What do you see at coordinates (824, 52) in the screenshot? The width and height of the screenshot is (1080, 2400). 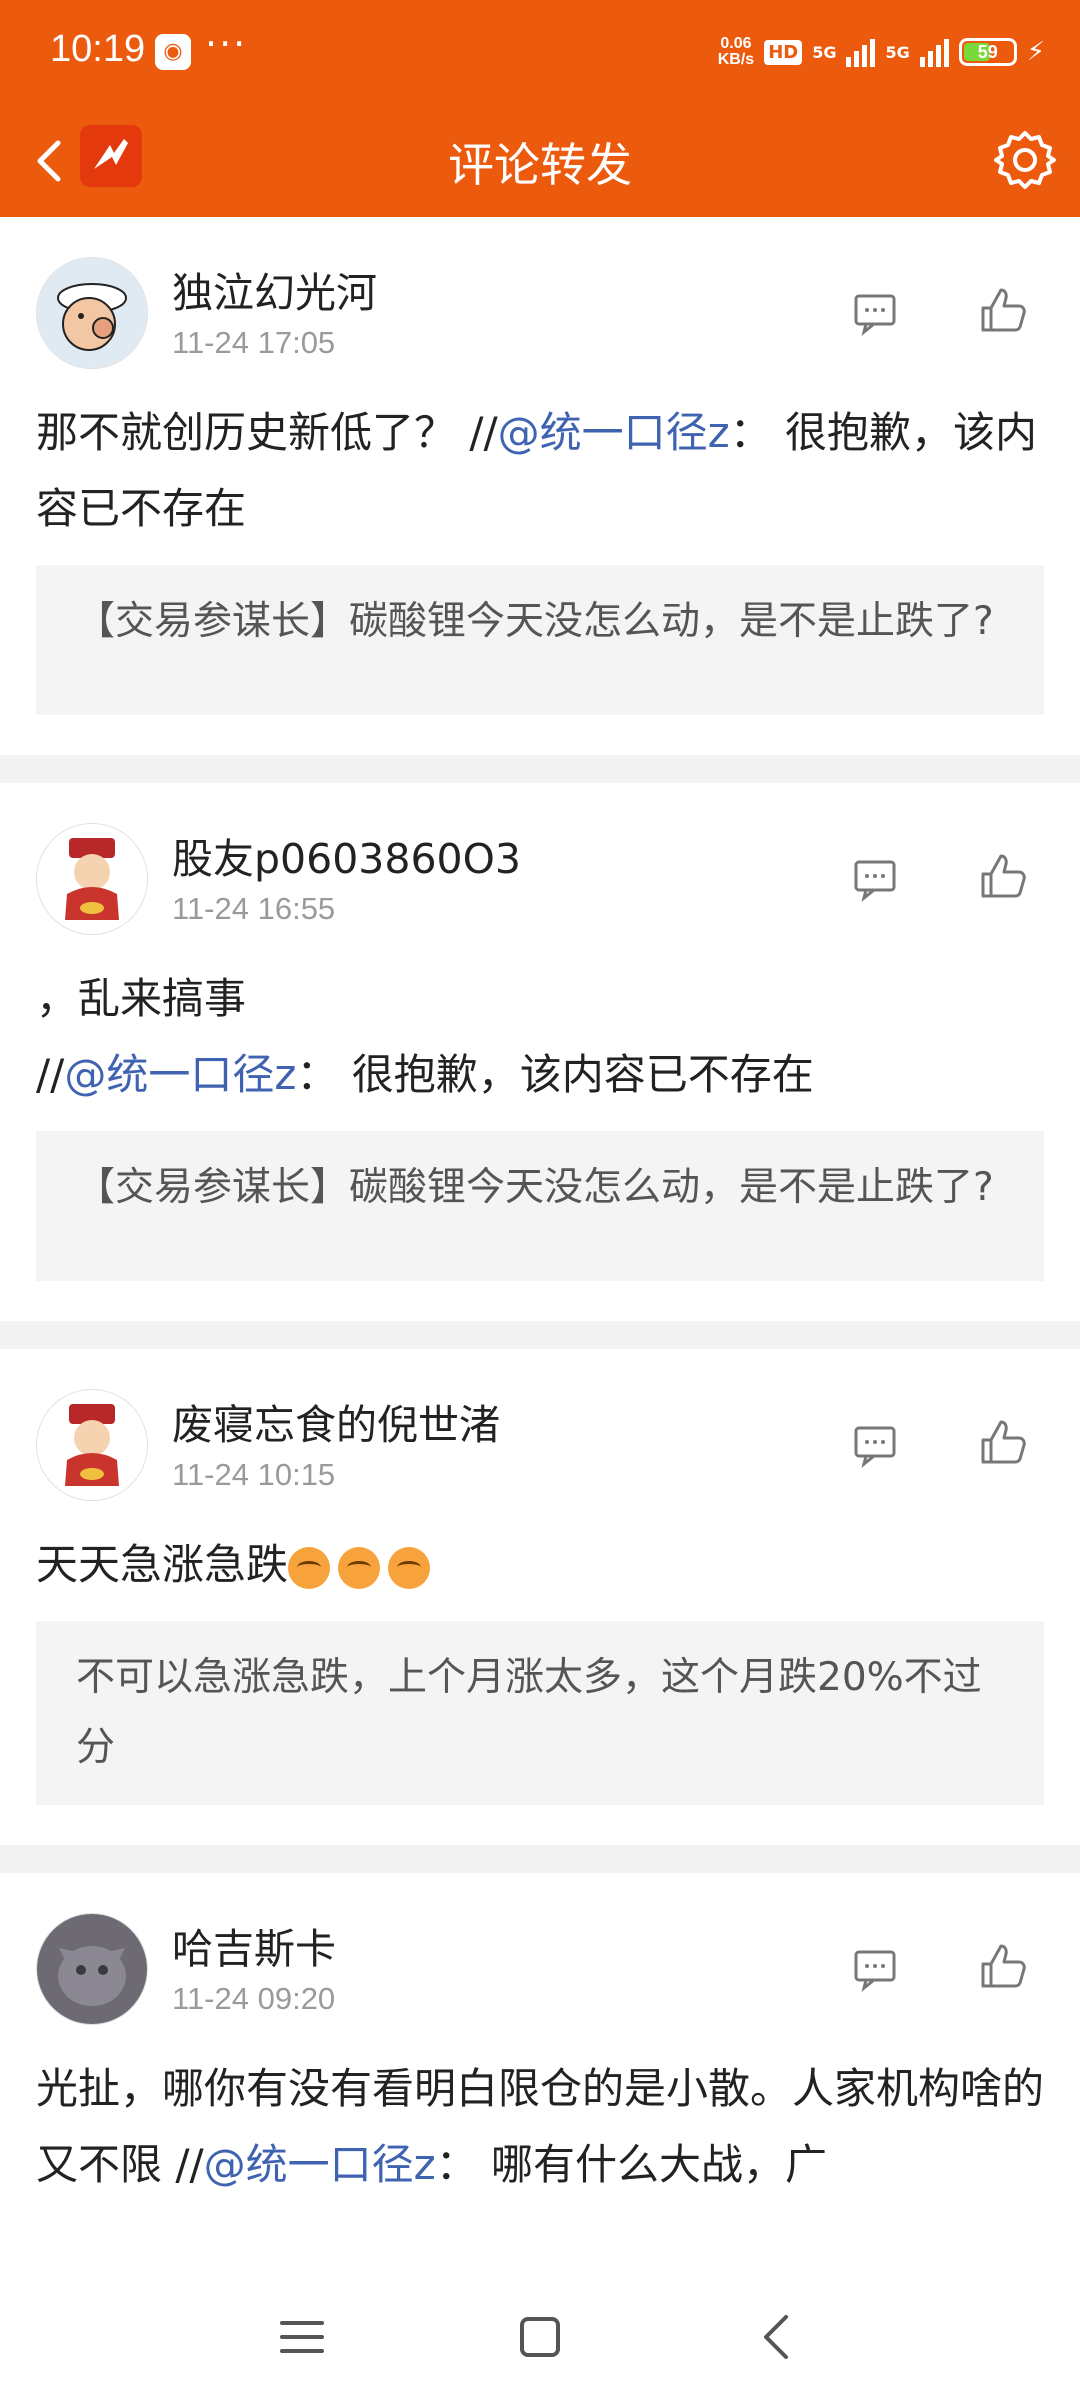 I see `network-type-1: 5G` at bounding box center [824, 52].